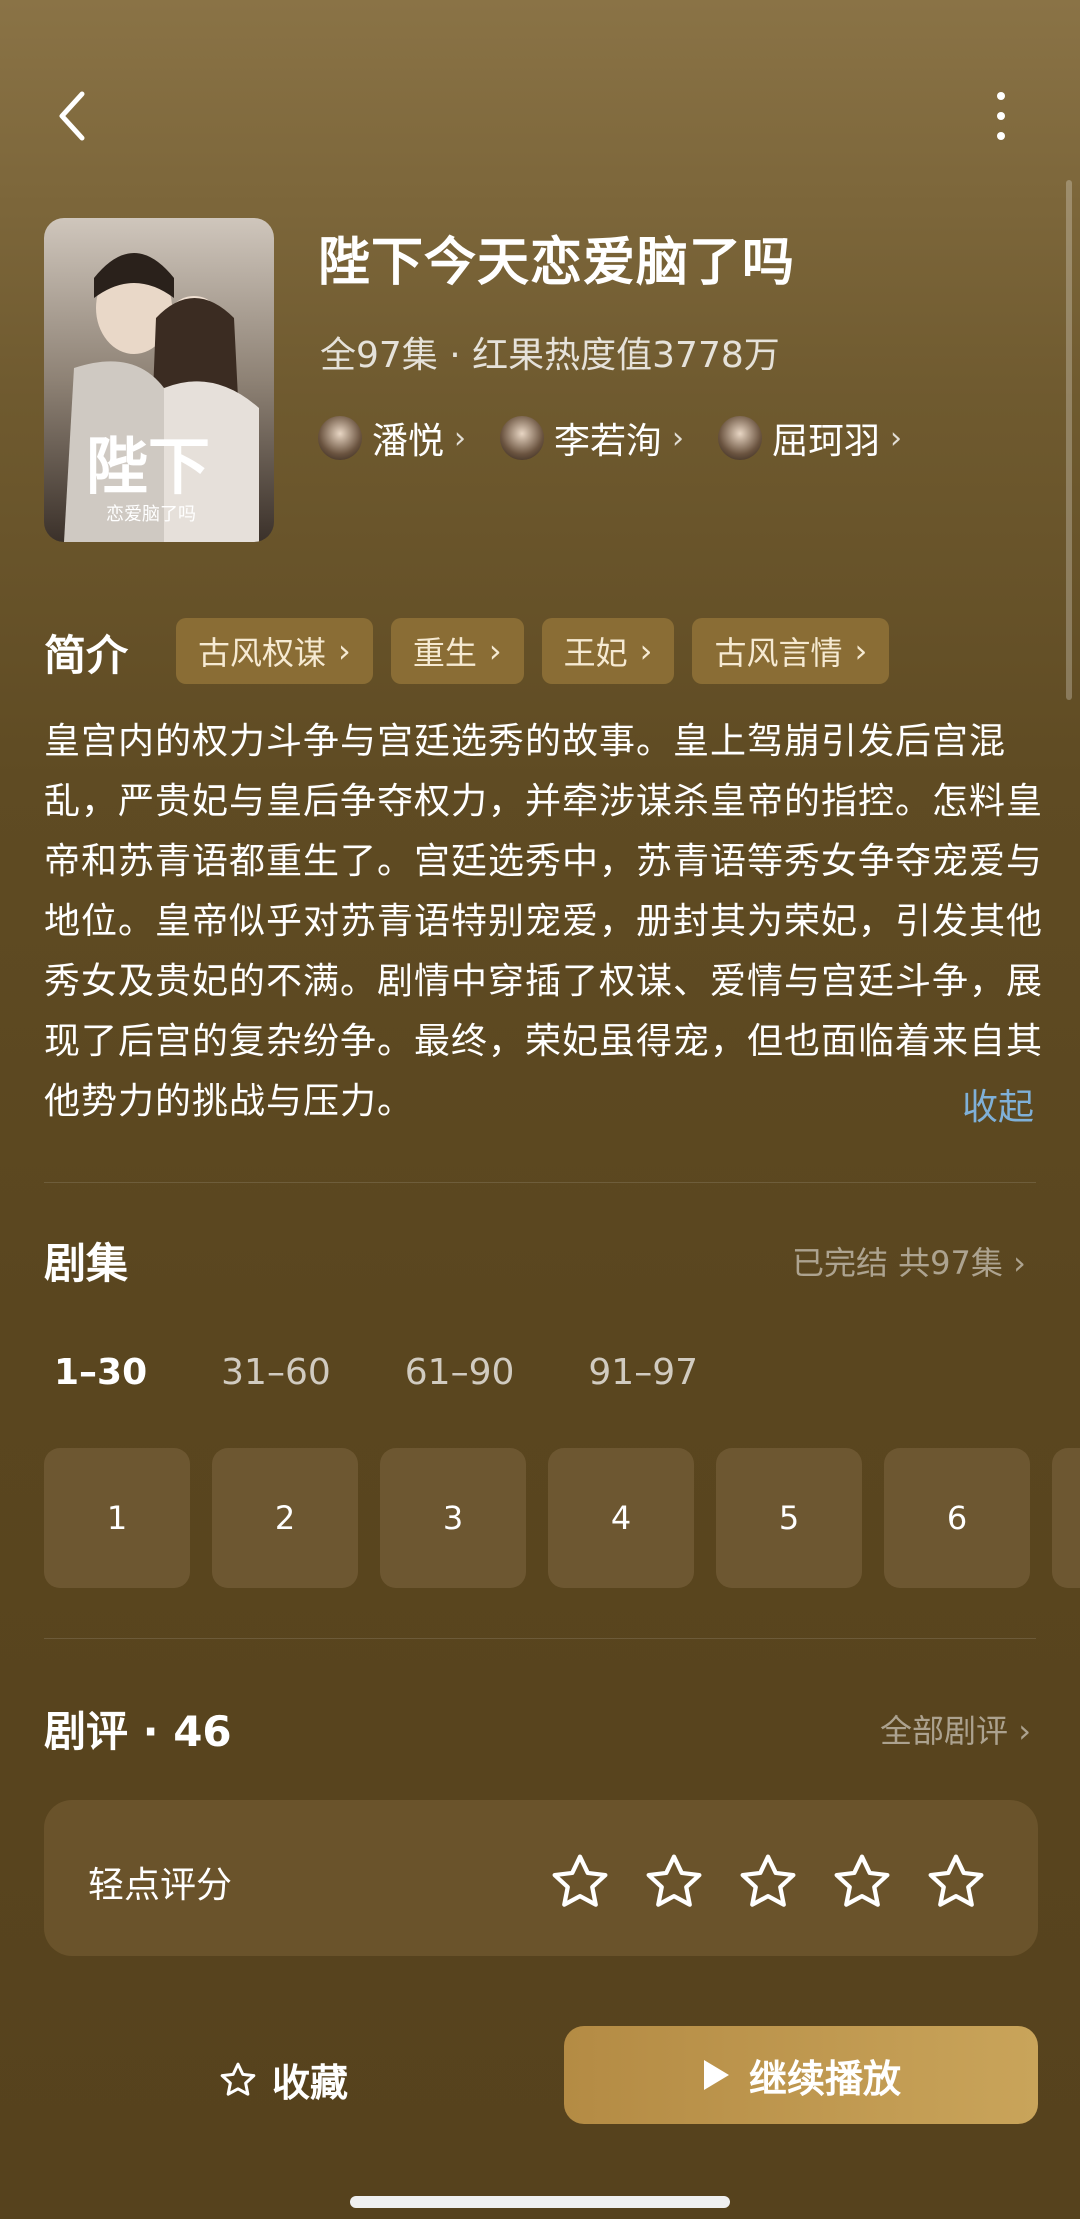 The image size is (1080, 2219). What do you see at coordinates (86, 655) in the screenshot?
I see `intro-heading: 简介` at bounding box center [86, 655].